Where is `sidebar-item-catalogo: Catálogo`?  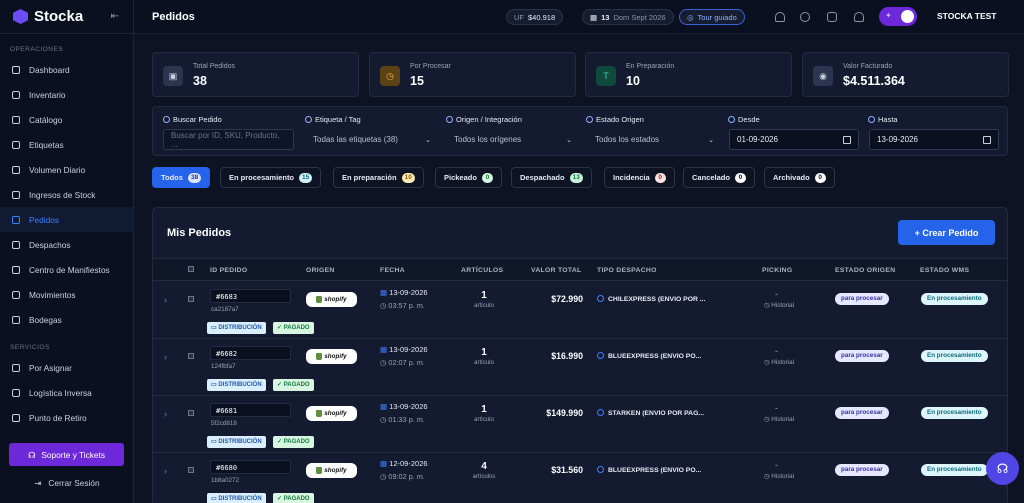 sidebar-item-catalogo: Catálogo is located at coordinates (66, 119).